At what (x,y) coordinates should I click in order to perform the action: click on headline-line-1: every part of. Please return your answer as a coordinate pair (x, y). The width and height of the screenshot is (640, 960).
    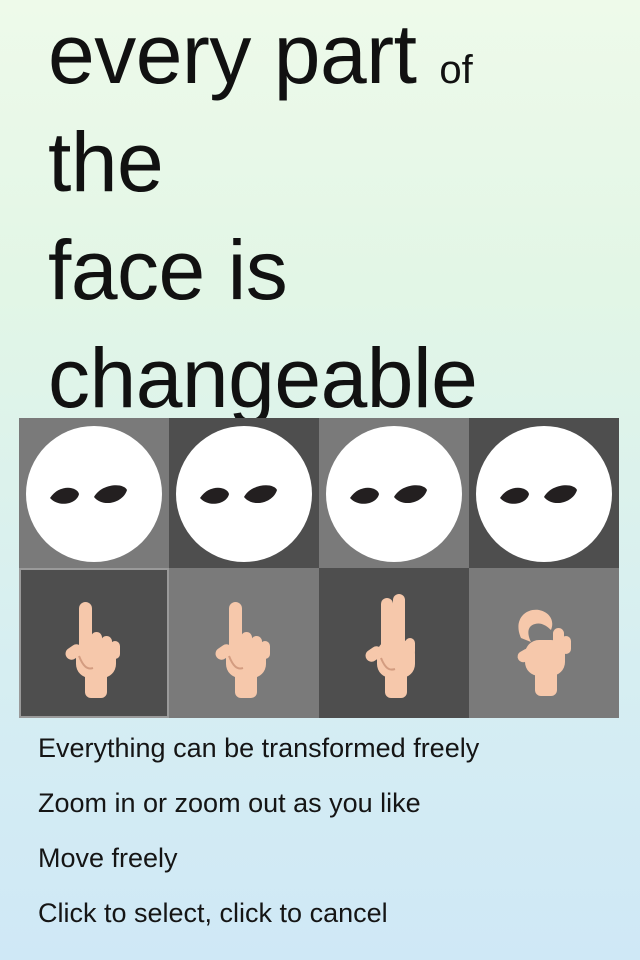
    Looking at the image, I should click on (338, 54).